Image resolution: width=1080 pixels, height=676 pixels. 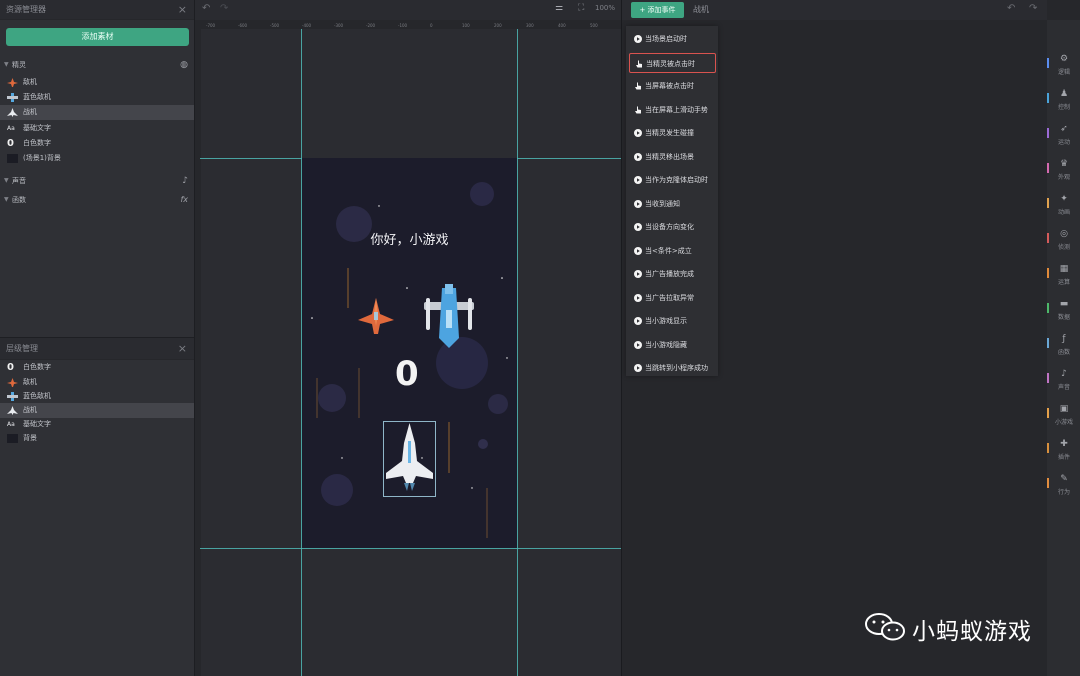 I want to click on event-menu-item-label: 当广告播放完成, so click(x=669, y=274).